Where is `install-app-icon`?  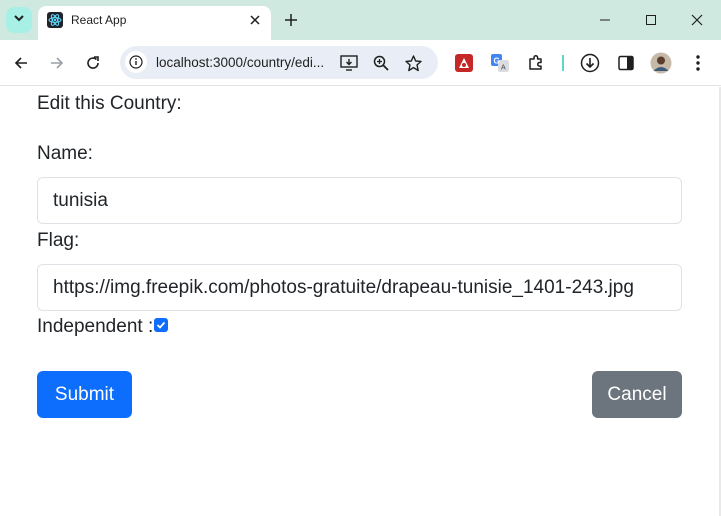
install-app-icon is located at coordinates (349, 63).